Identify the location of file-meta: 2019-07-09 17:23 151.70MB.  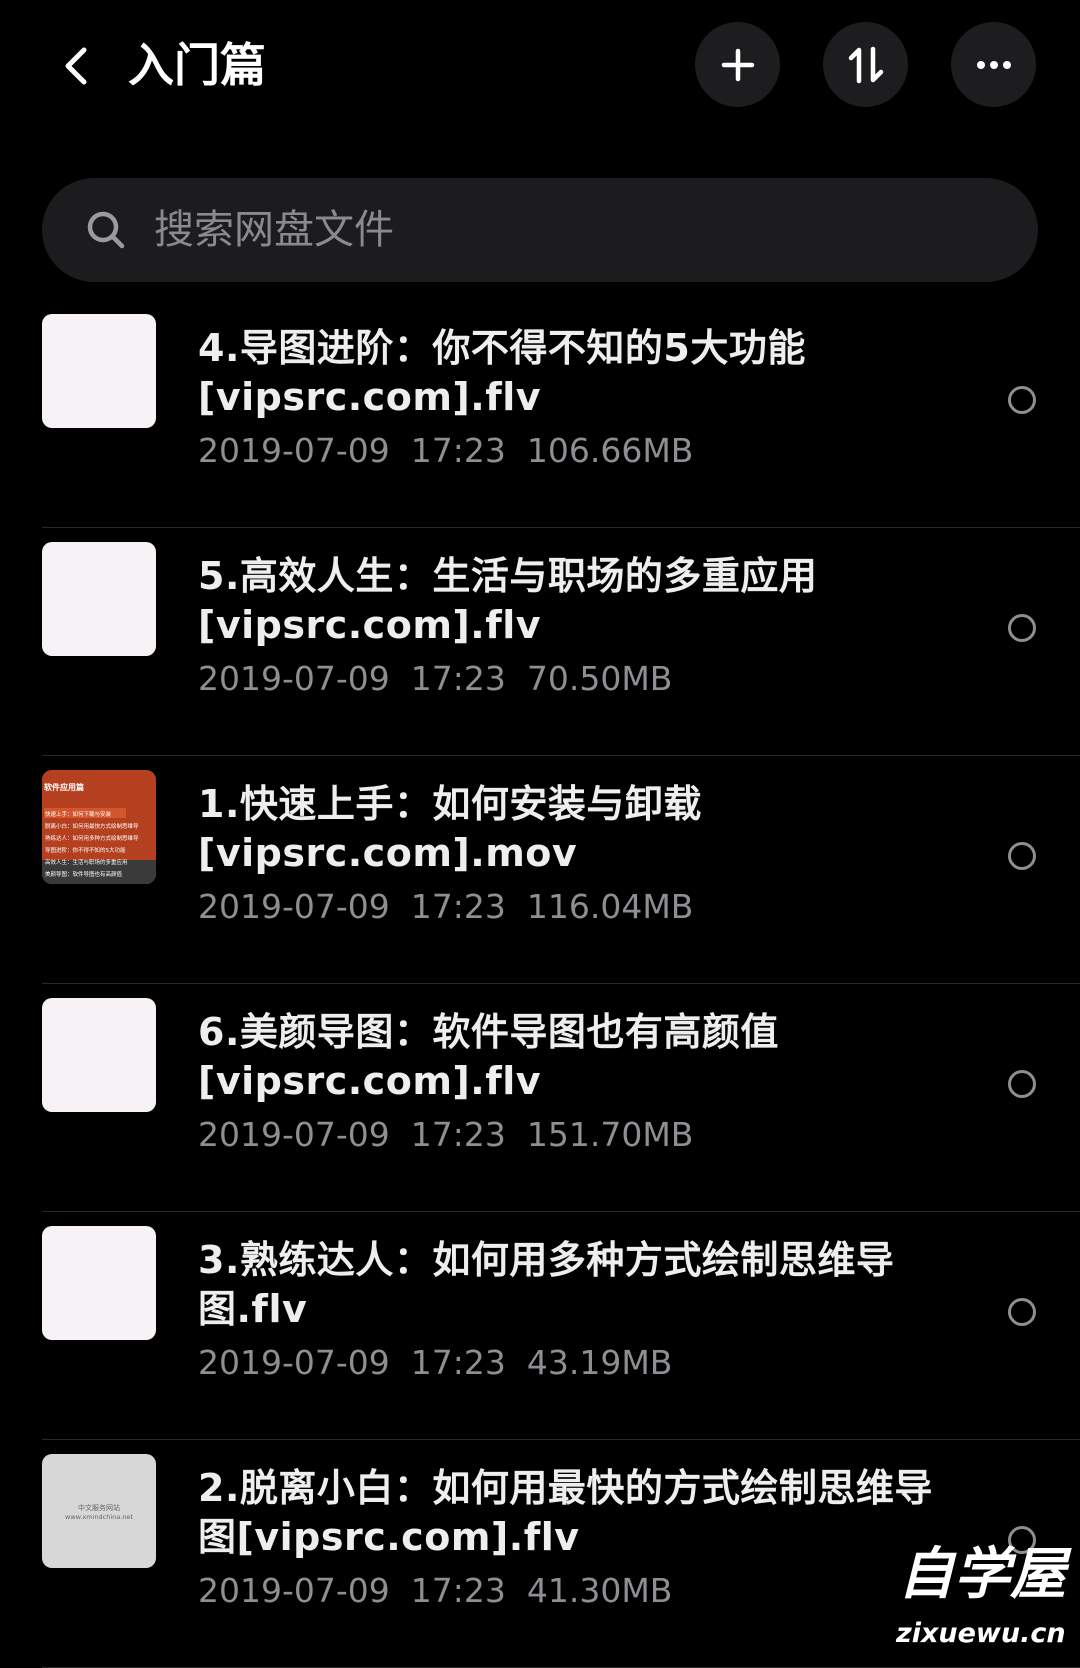
(445, 1135).